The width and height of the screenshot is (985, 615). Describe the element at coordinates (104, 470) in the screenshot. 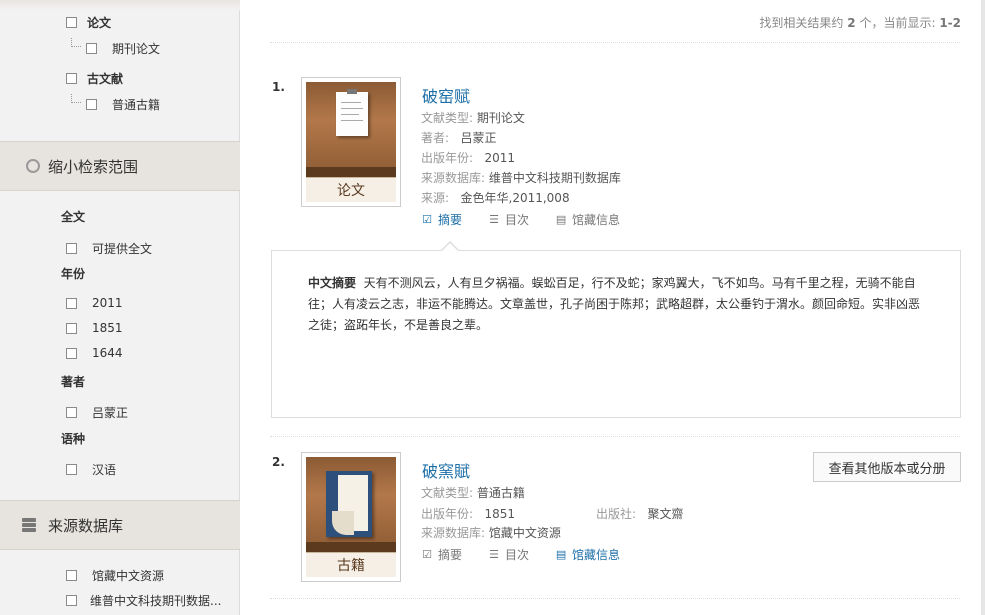

I see `option-label: 汉语` at that location.